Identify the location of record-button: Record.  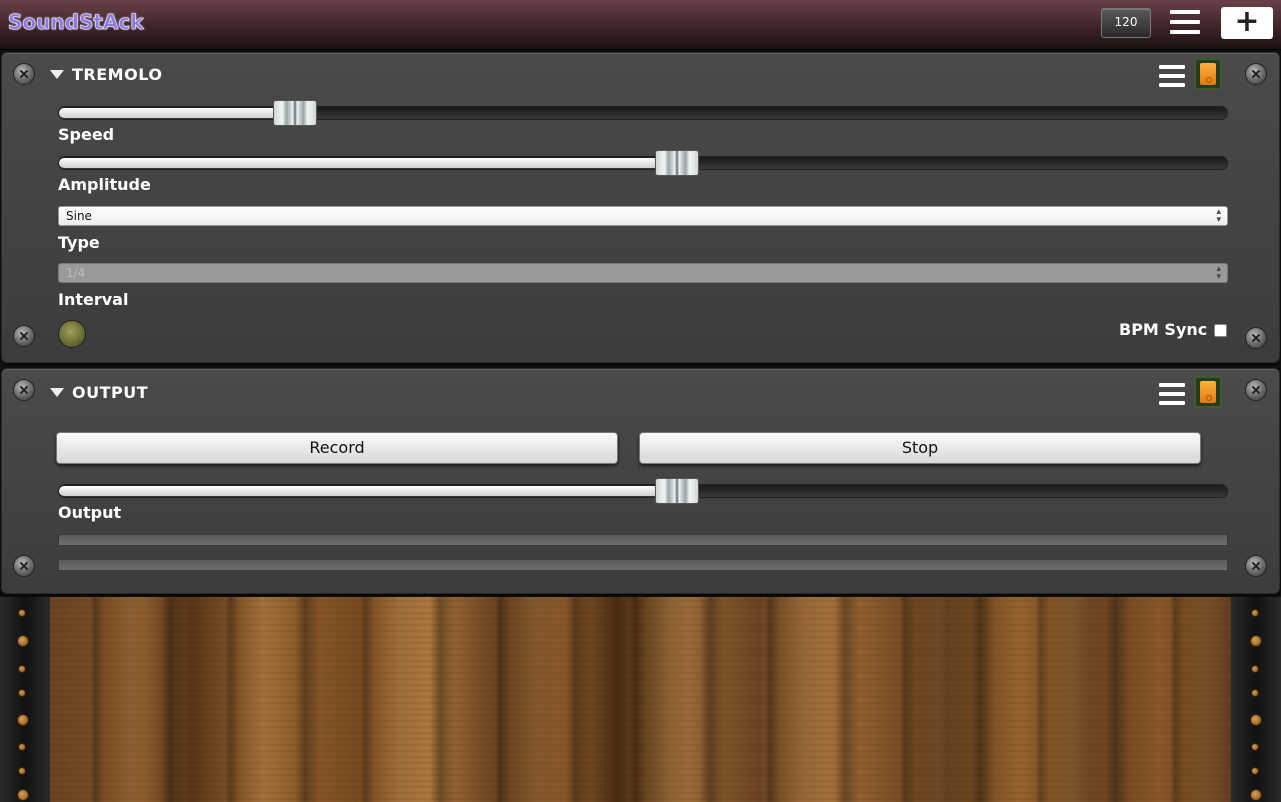
(337, 448).